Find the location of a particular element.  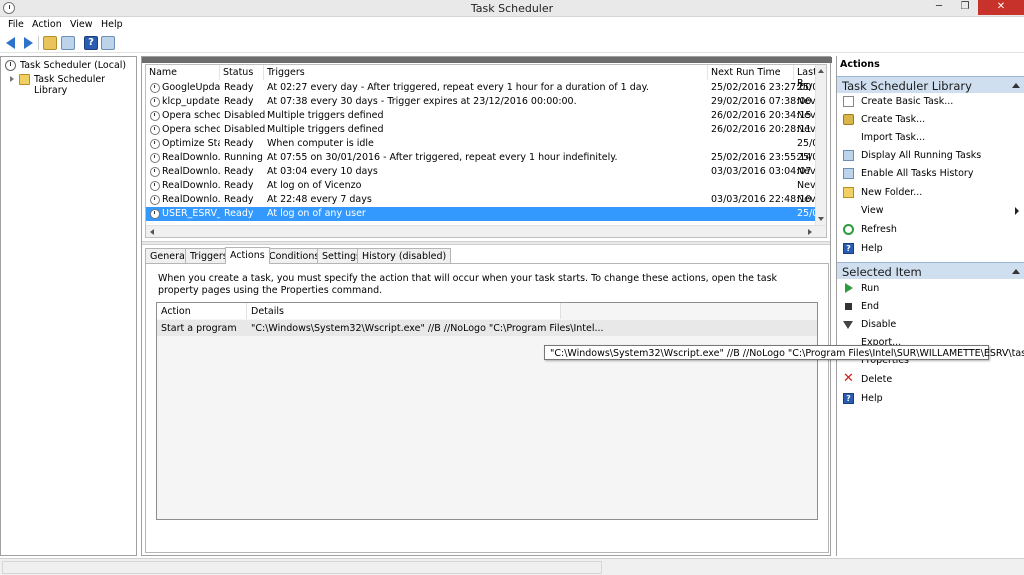

action-label: Delete is located at coordinates (877, 379).